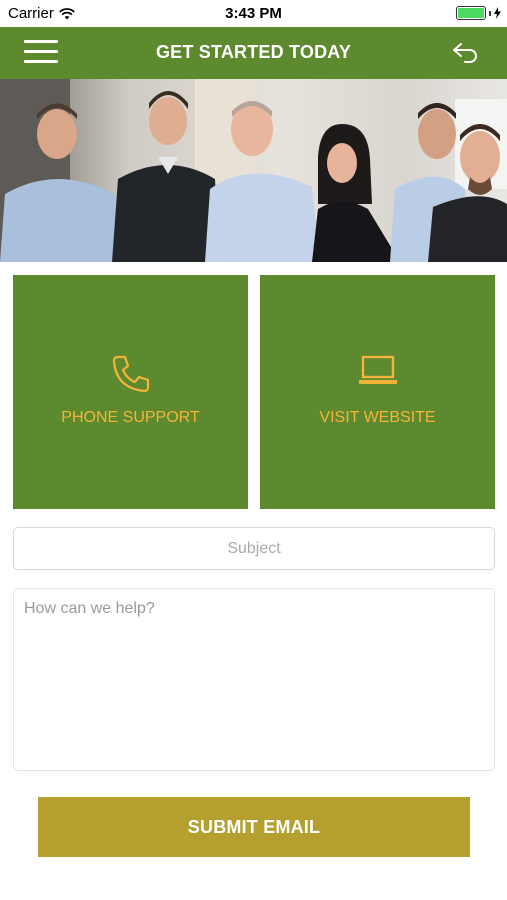  Describe the element at coordinates (490, 13) in the screenshot. I see `battery-tip` at that location.